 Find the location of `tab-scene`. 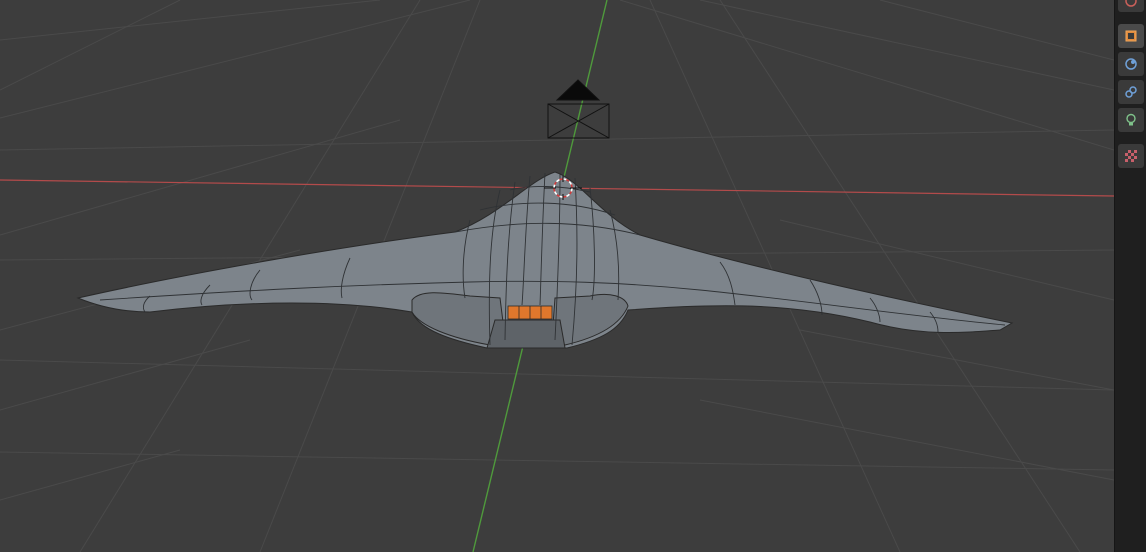

tab-scene is located at coordinates (1131, 6).